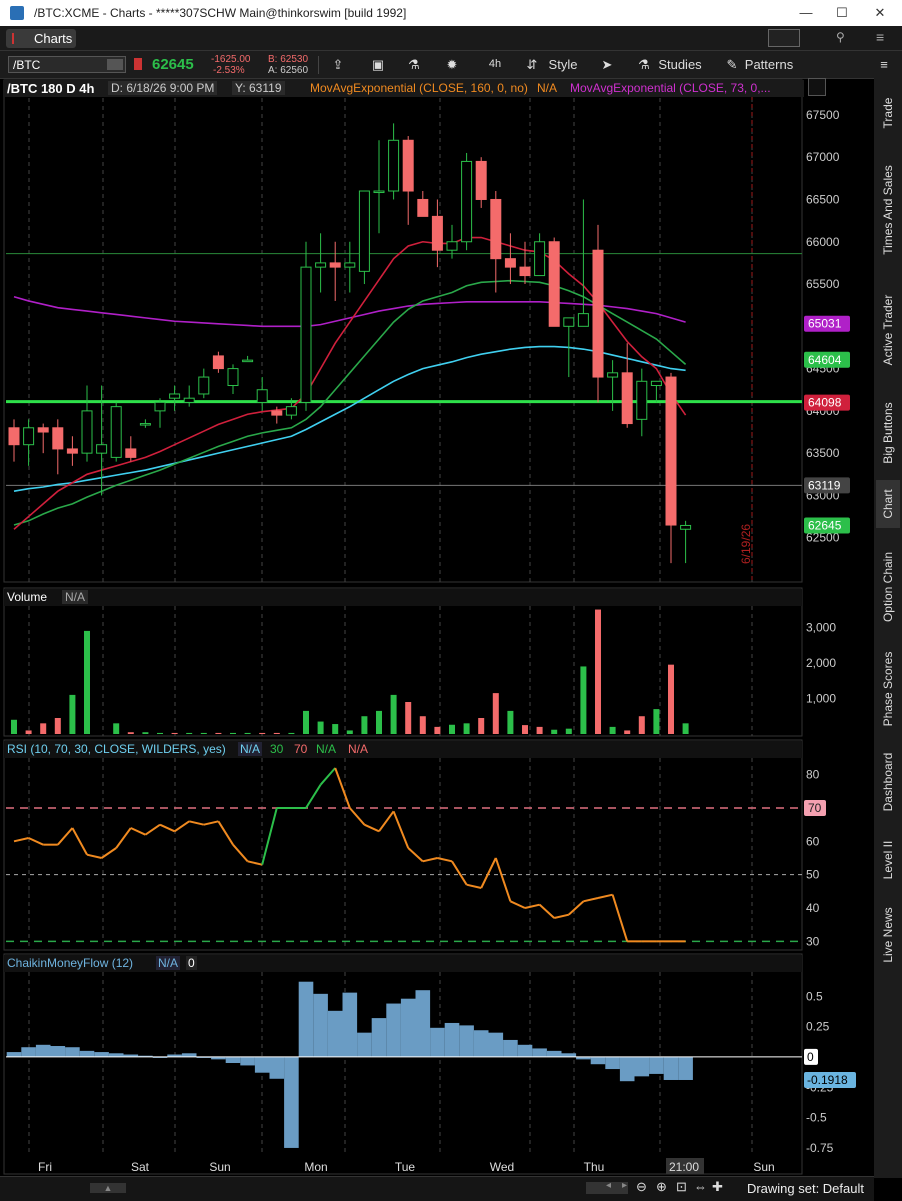 Image resolution: width=902 pixels, height=1201 pixels. I want to click on sidebar-tab-big-buttons: Big Buttons, so click(888, 433).